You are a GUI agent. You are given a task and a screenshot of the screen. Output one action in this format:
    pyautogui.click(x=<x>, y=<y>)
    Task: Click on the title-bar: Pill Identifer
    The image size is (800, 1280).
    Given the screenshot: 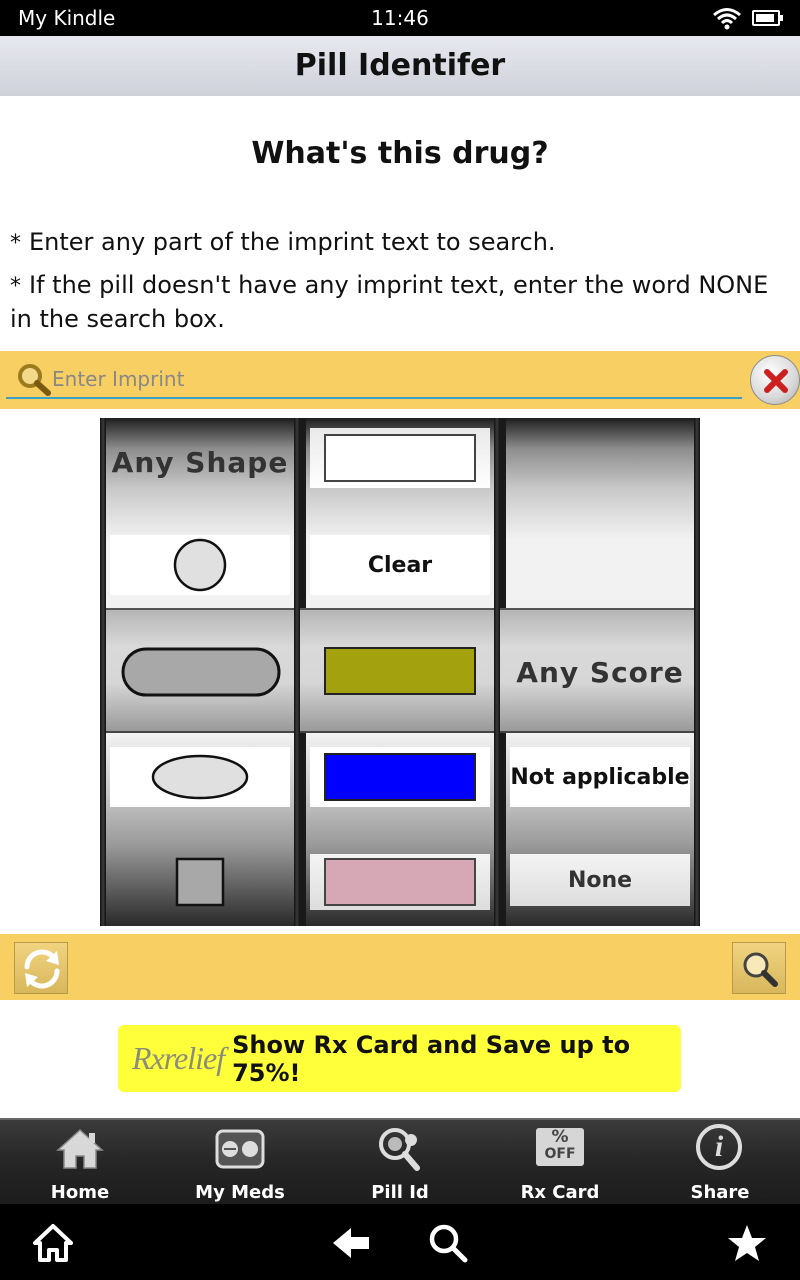 What is the action you would take?
    pyautogui.click(x=400, y=66)
    